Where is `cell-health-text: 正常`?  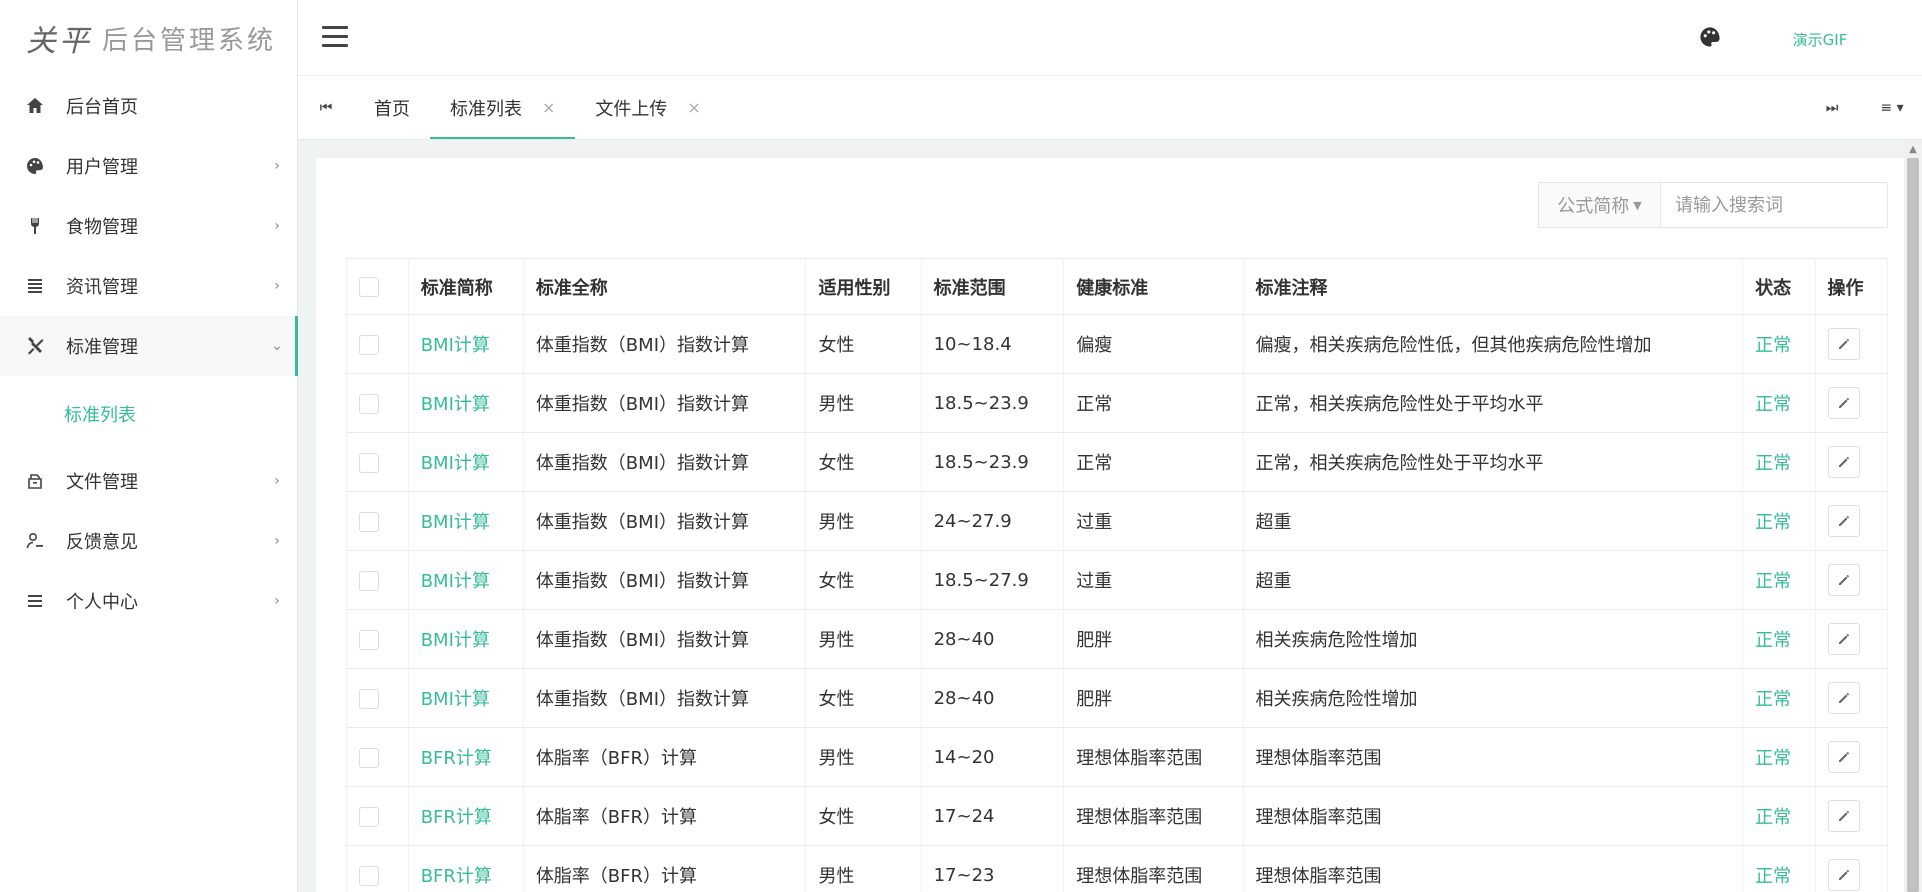 cell-health-text: 正常 is located at coordinates (1094, 404).